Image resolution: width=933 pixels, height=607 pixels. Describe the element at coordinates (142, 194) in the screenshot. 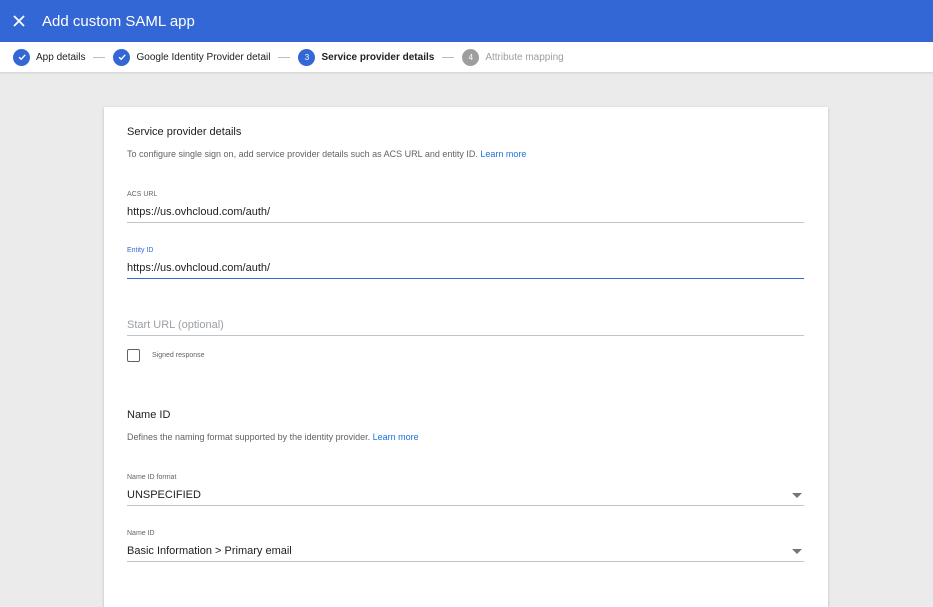

I see `acs-url-label: ACS URL` at that location.